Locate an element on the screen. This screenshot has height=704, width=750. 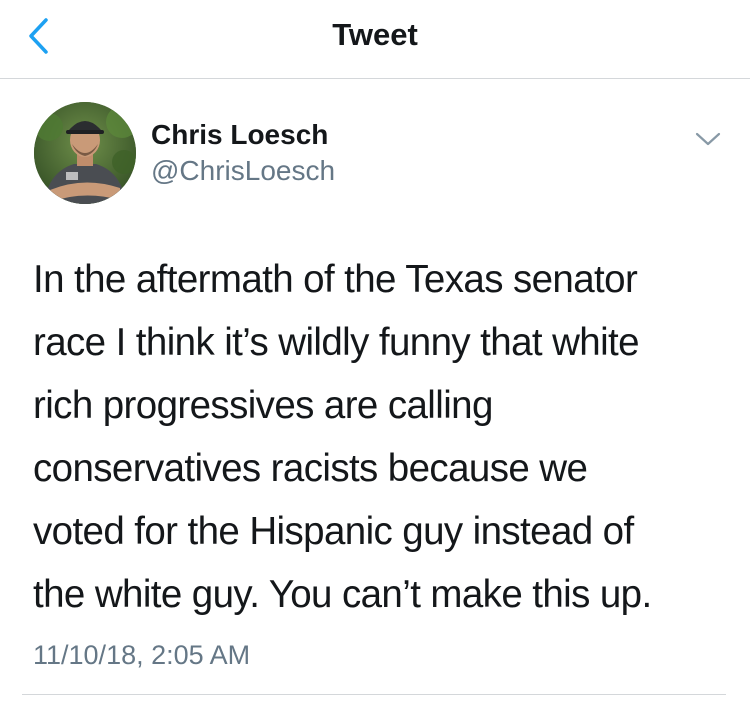
tweet-line: rich progressives are calling is located at coordinates (263, 405).